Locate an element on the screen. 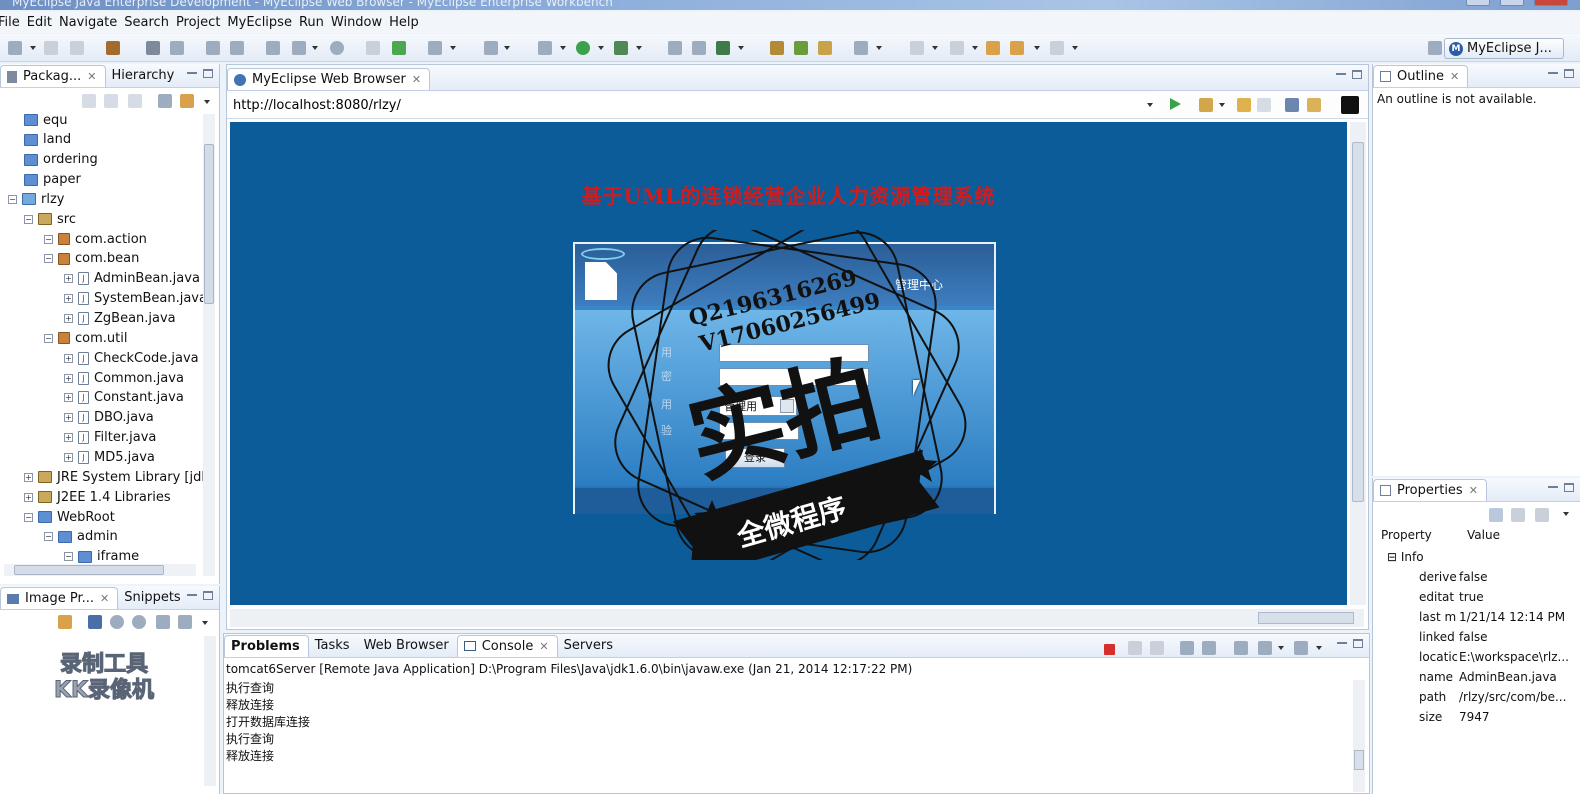 This screenshot has width=1580, height=794. tab-web-browser: MyEclipse Web Browser ✕ is located at coordinates (329, 79).